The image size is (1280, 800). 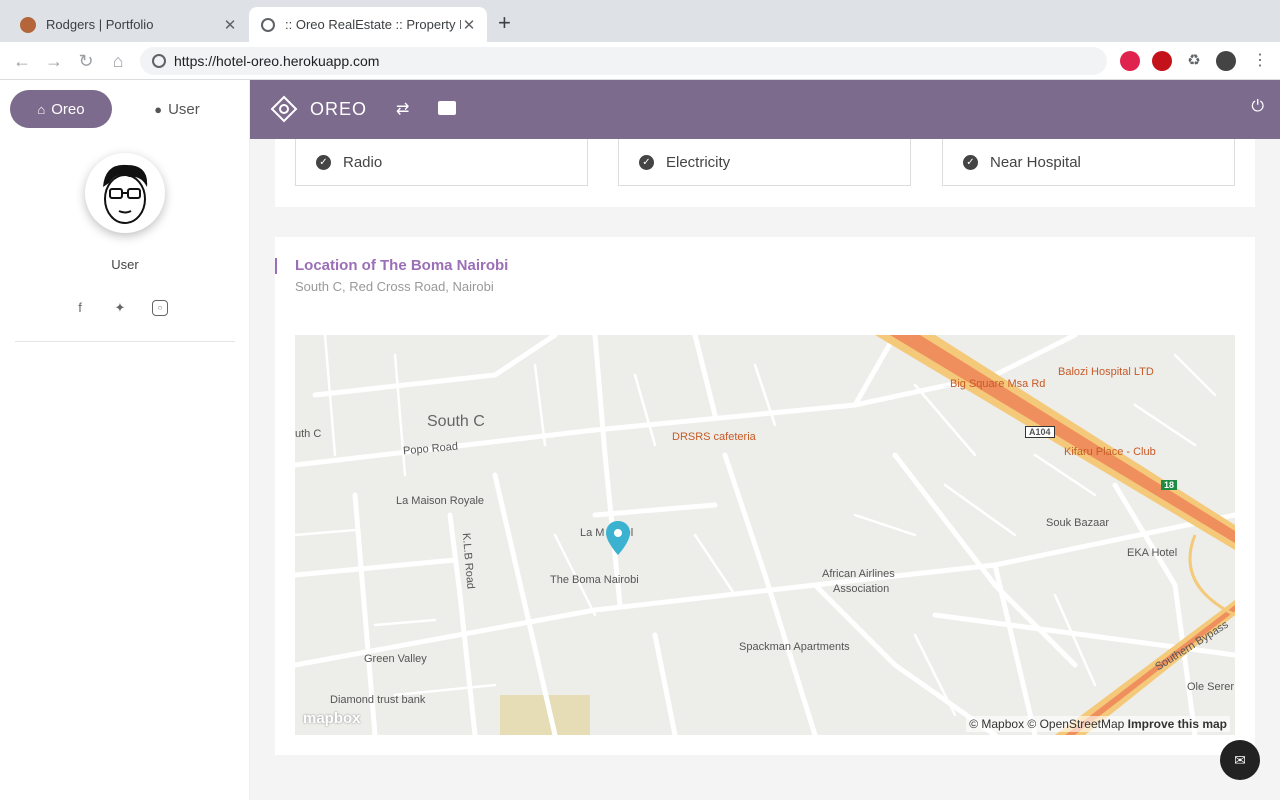 I want to click on tab-oreo: ⌂ Oreo, so click(x=61, y=109).